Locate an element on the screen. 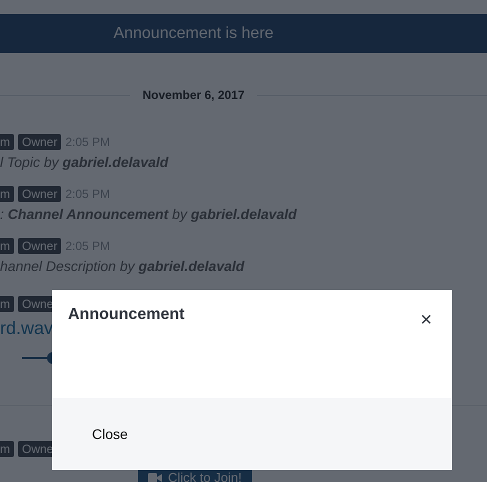 The width and height of the screenshot is (487, 482). dialog-title: Announcement is located at coordinates (126, 315).